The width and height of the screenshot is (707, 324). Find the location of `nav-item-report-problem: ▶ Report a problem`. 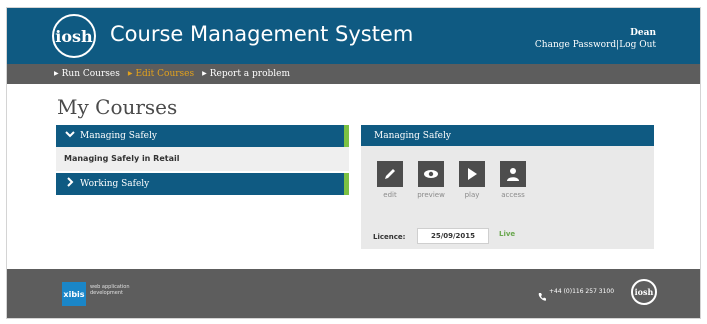

nav-item-report-problem: ▶ Report a problem is located at coordinates (246, 74).